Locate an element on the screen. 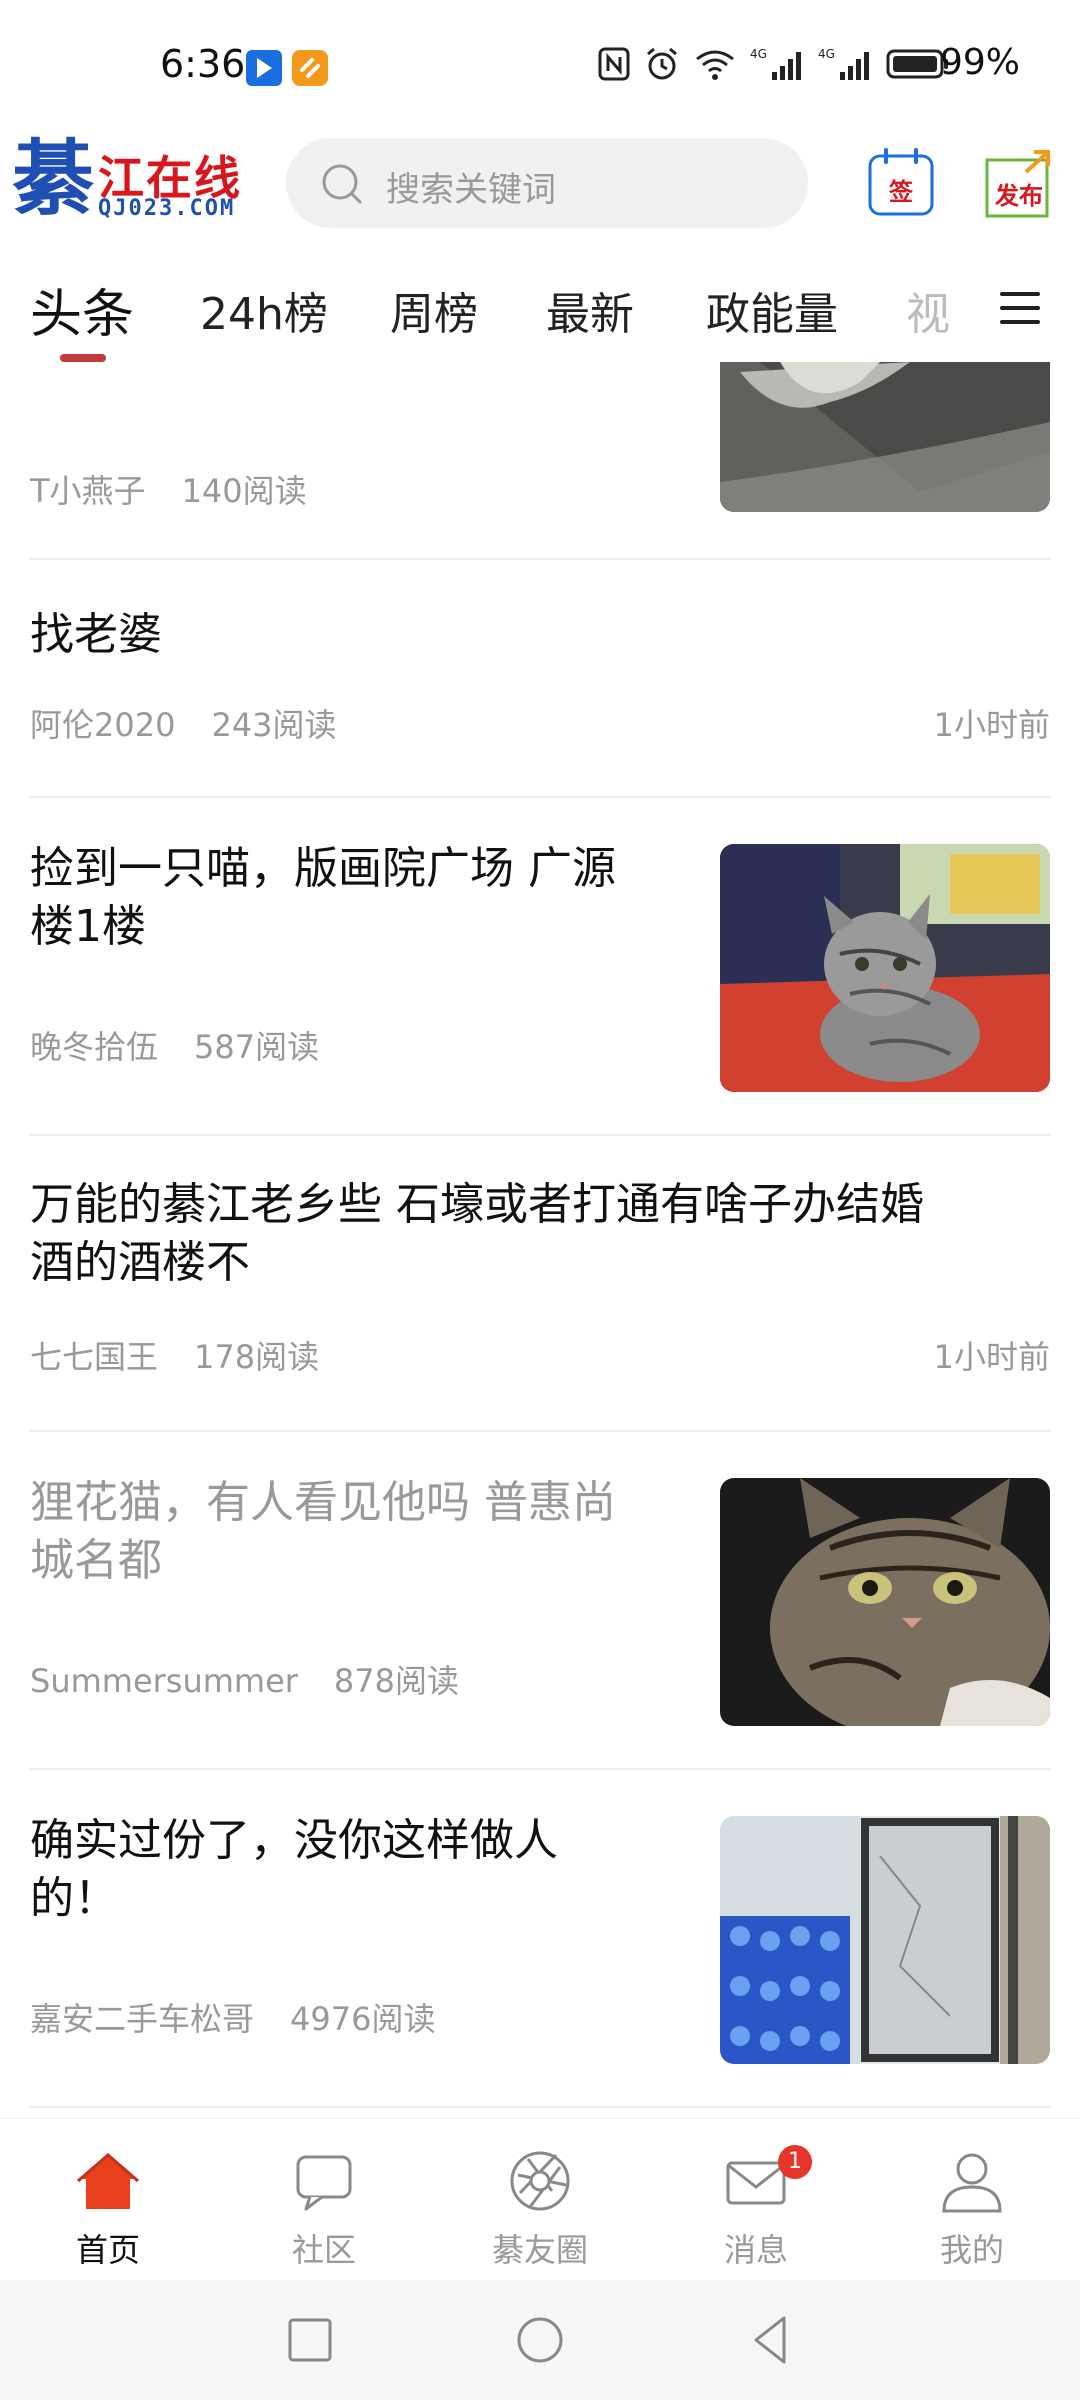 This screenshot has width=1080, height=2400. bottom-navigation: 首页 社区 綦友圈 1 消息 我的 is located at coordinates (540, 2199).